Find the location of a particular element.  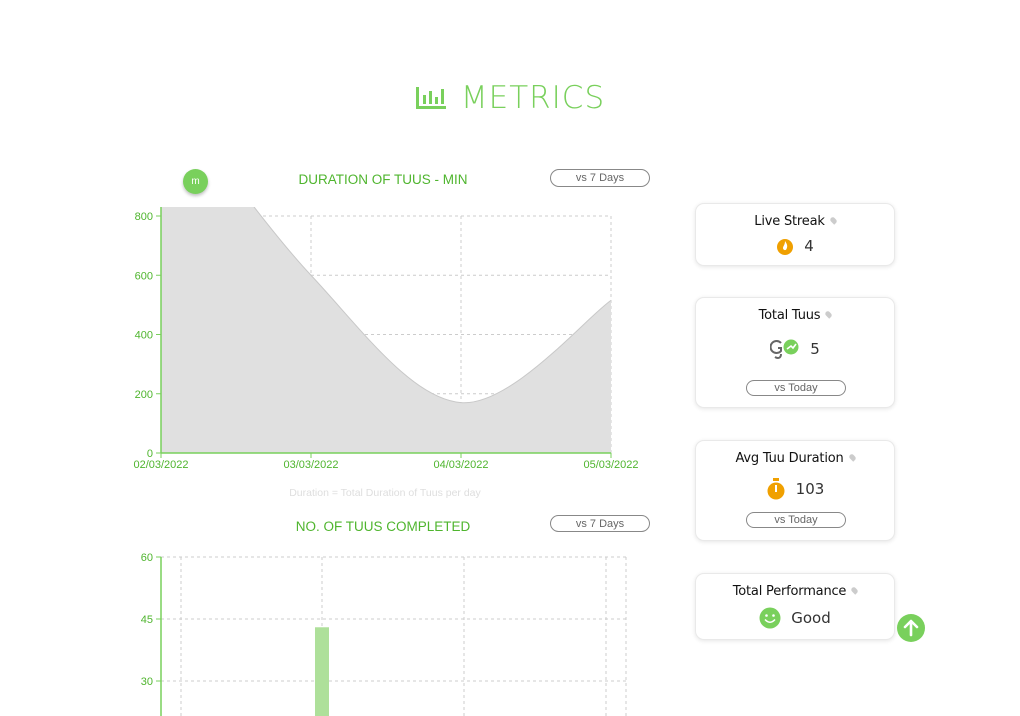

live-streak-card: Live Streak 4 is located at coordinates (795, 234).